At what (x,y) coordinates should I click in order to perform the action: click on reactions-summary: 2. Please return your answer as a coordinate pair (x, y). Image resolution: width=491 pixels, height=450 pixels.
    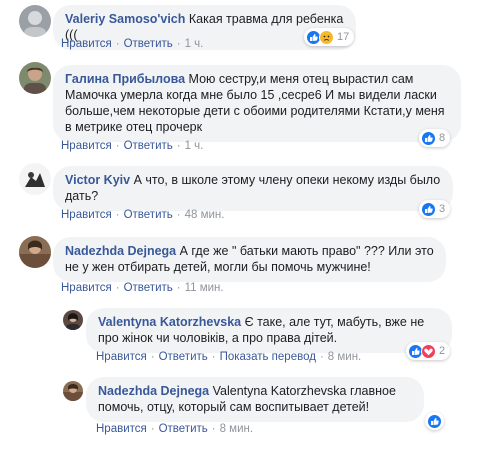
    Looking at the image, I should click on (428, 351).